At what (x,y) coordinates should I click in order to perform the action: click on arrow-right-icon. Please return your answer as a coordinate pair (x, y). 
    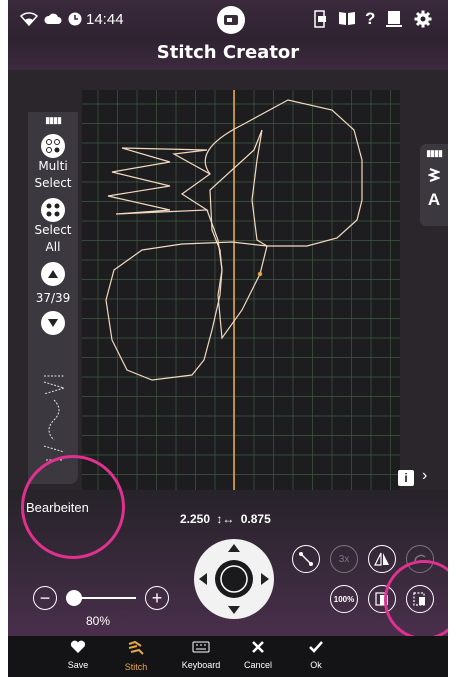
    Looking at the image, I should click on (265, 579).